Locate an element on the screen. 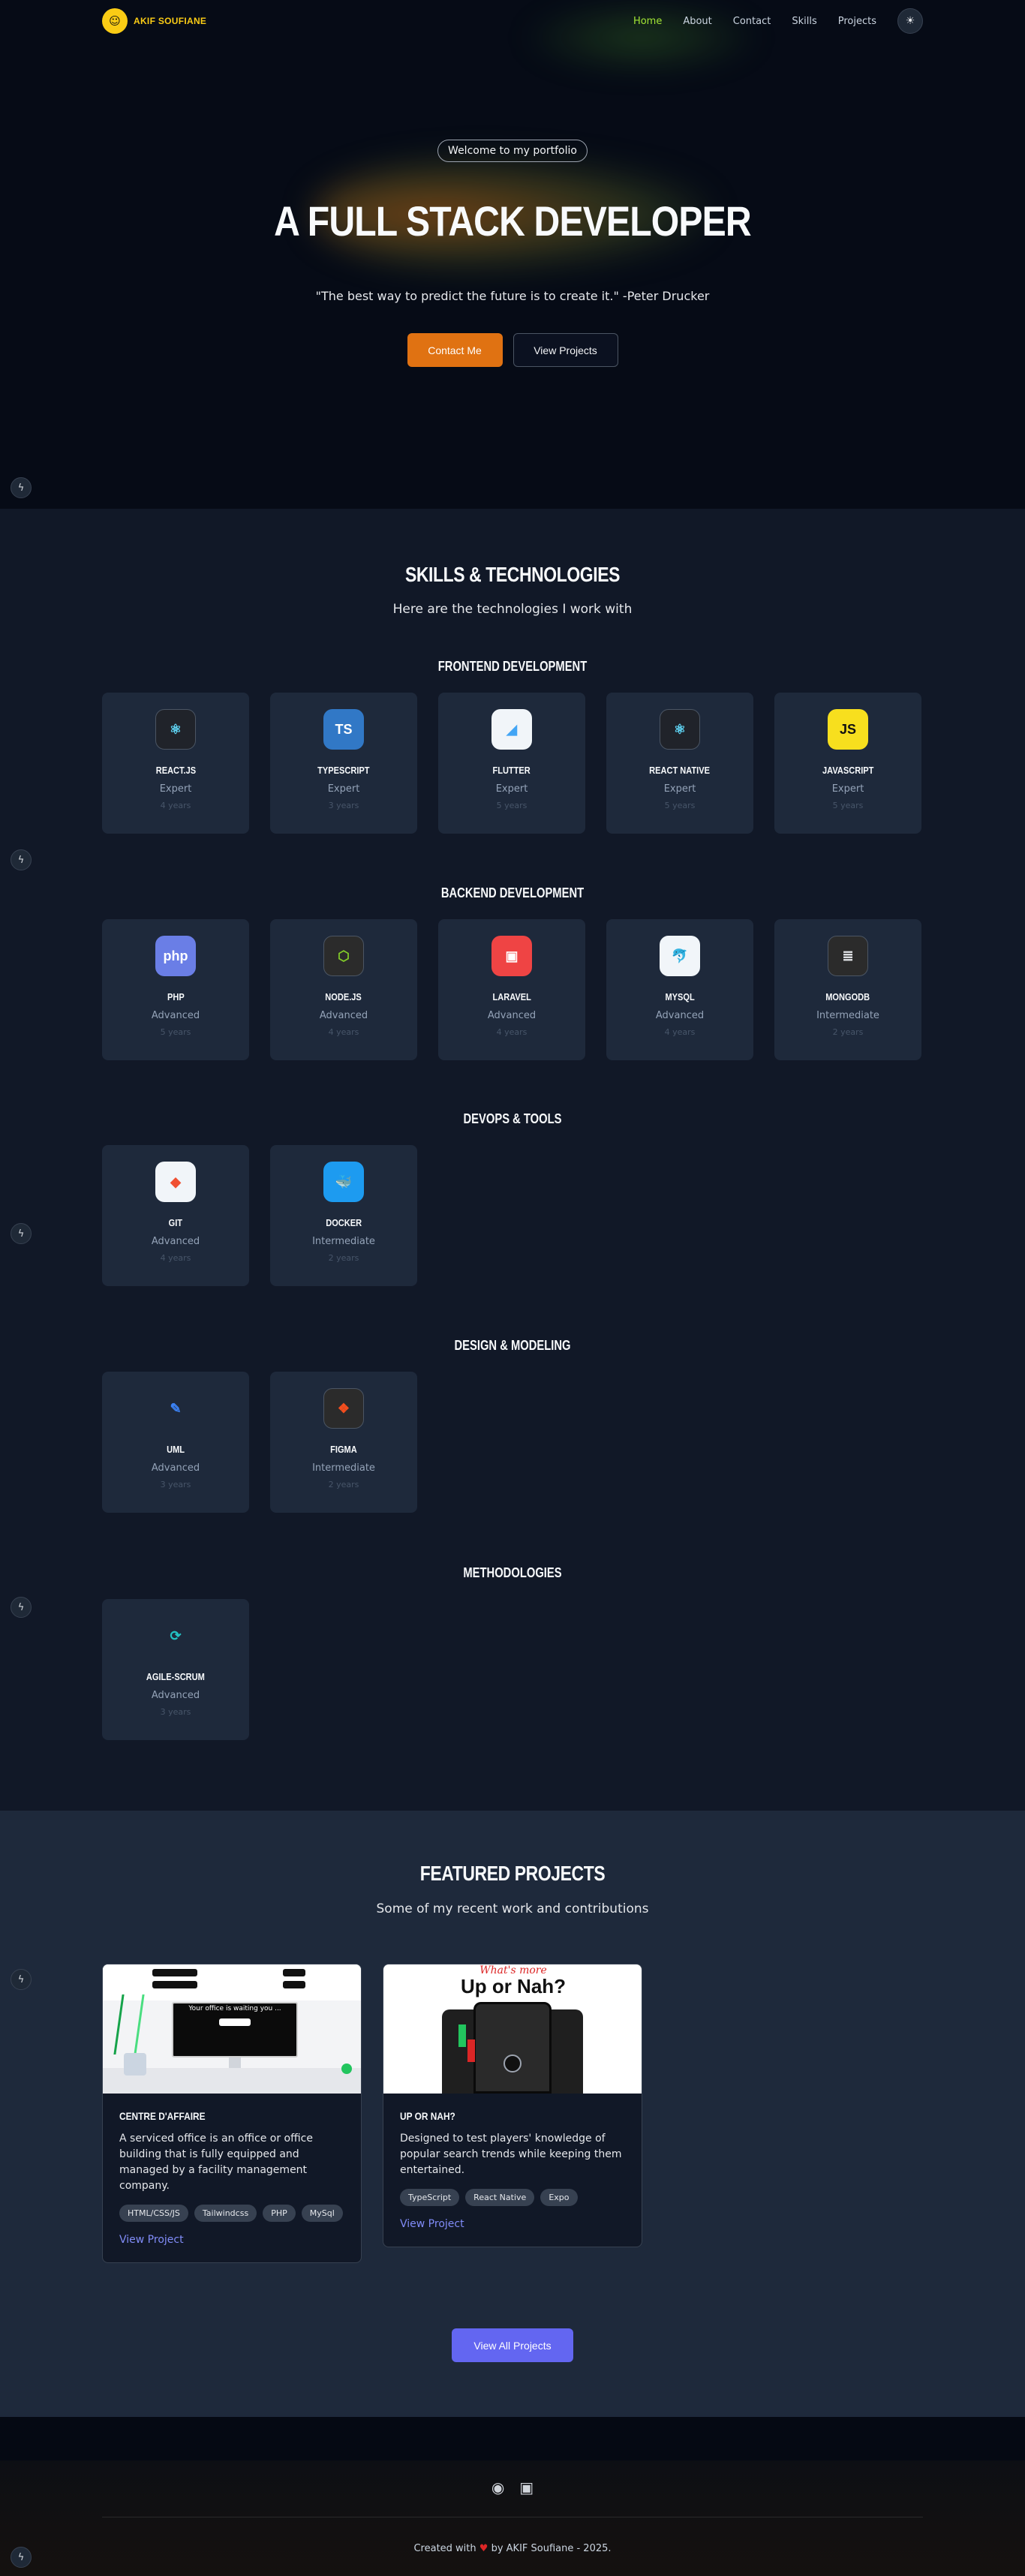 The width and height of the screenshot is (1025, 2576). skill-name: MongoDB is located at coordinates (847, 996).